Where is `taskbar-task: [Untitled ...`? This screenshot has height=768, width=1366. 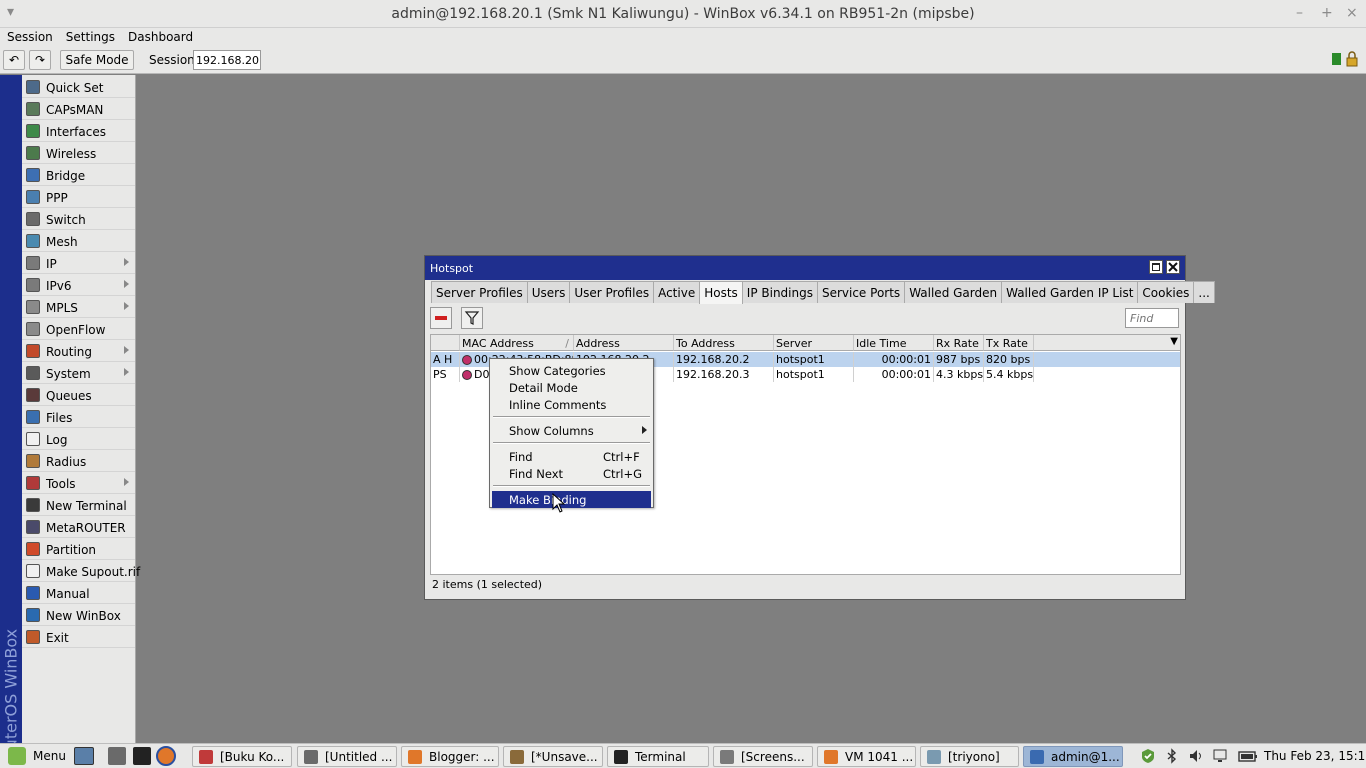
taskbar-task: [Untitled ... is located at coordinates (347, 756).